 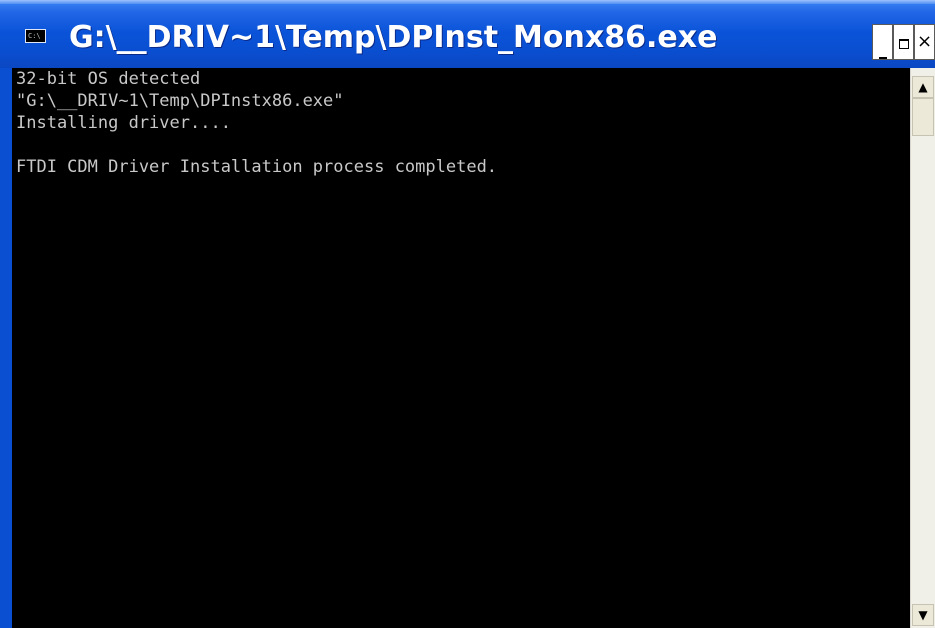 I want to click on scroll-thumb, so click(x=923, y=117).